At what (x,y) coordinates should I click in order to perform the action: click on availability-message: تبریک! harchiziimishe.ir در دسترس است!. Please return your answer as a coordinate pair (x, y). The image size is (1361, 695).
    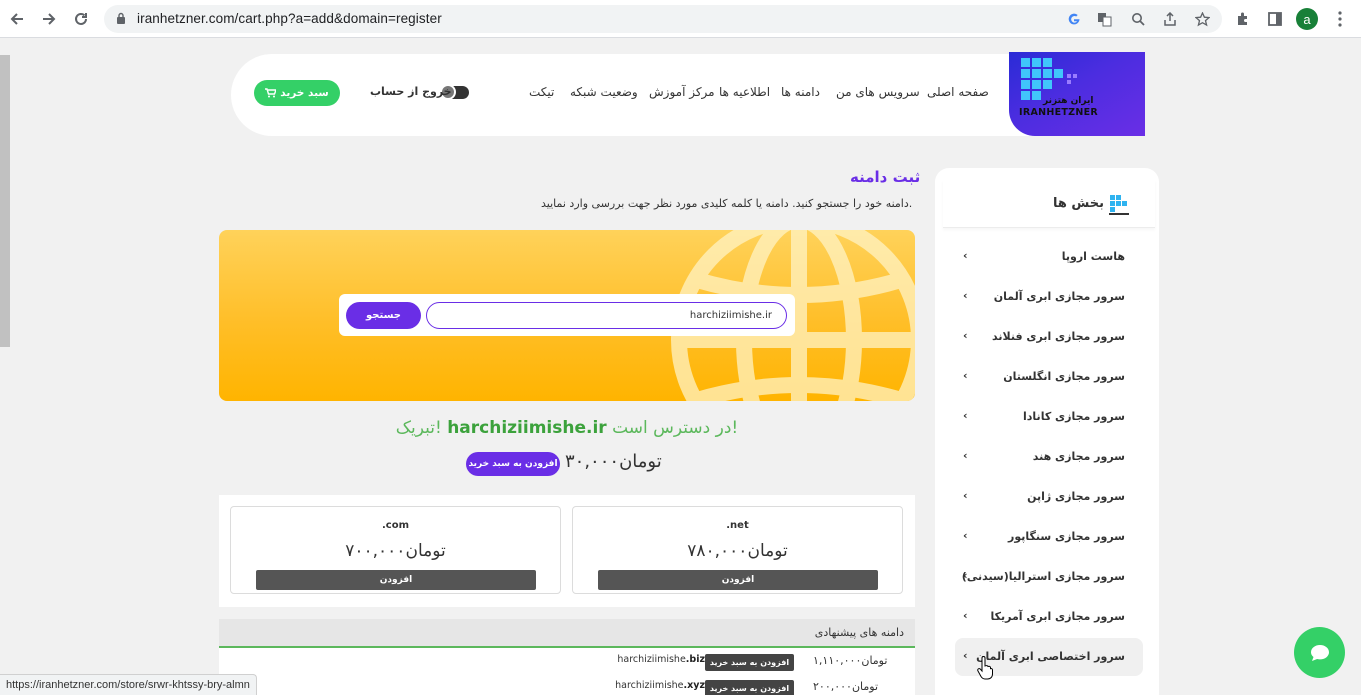
    Looking at the image, I should click on (567, 428).